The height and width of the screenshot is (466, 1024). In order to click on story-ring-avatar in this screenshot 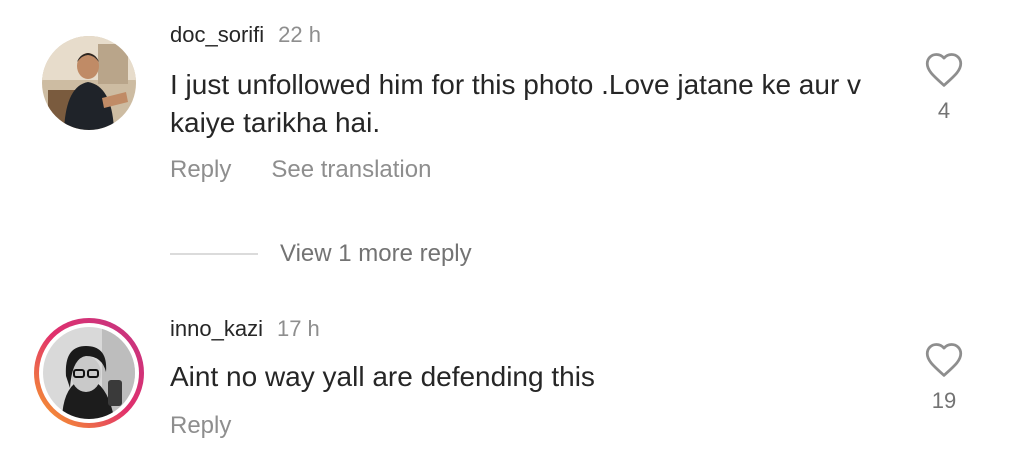, I will do `click(89, 373)`.